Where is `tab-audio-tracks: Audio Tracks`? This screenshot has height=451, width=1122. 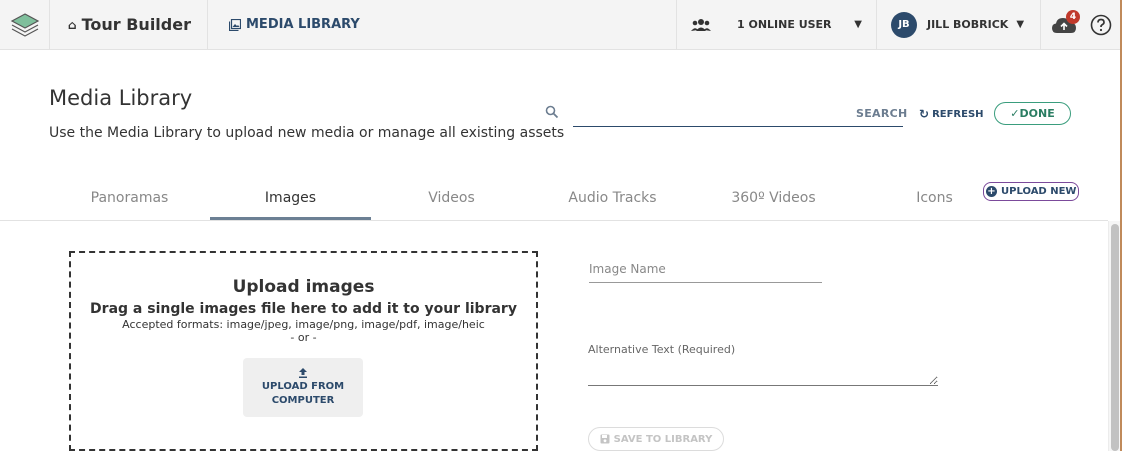 tab-audio-tracks: Audio Tracks is located at coordinates (612, 199).